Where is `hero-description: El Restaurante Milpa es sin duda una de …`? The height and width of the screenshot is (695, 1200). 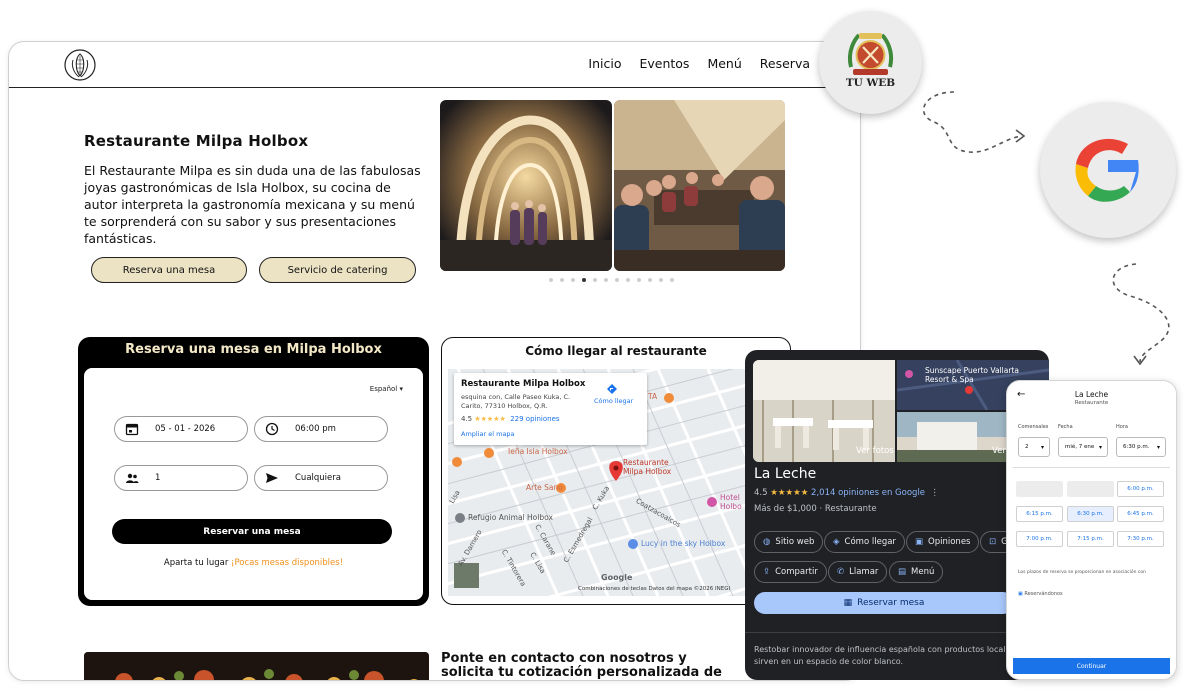 hero-description: El Restaurante Milpa es sin duda una de … is located at coordinates (252, 204).